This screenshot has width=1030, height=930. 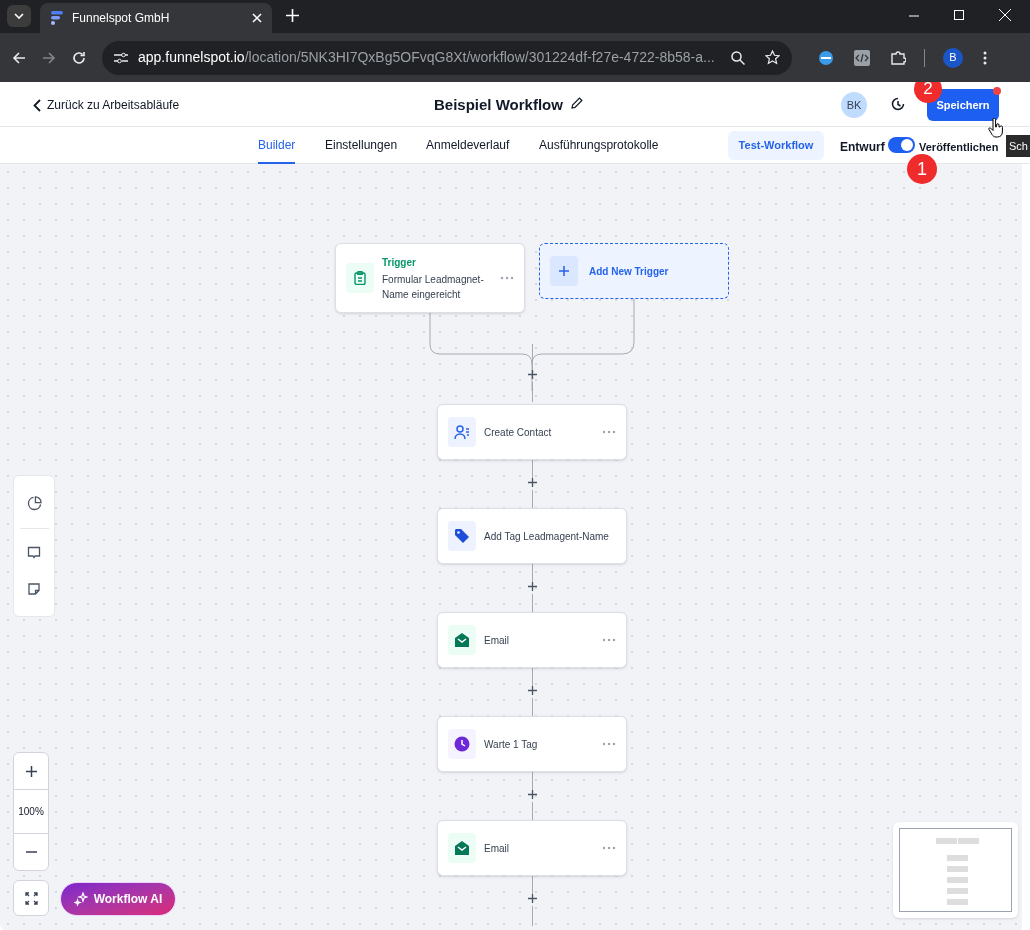 What do you see at coordinates (996, 128) in the screenshot?
I see `hand-cursor-icon` at bounding box center [996, 128].